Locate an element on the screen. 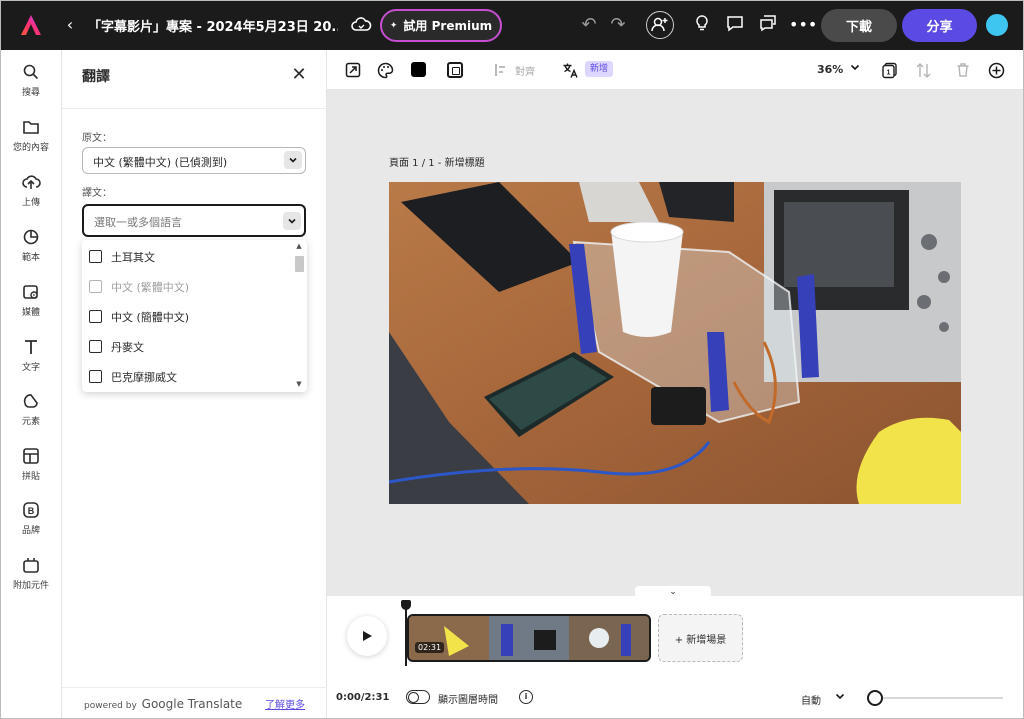 The height and width of the screenshot is (719, 1024). info-icon: i is located at coordinates (526, 697).